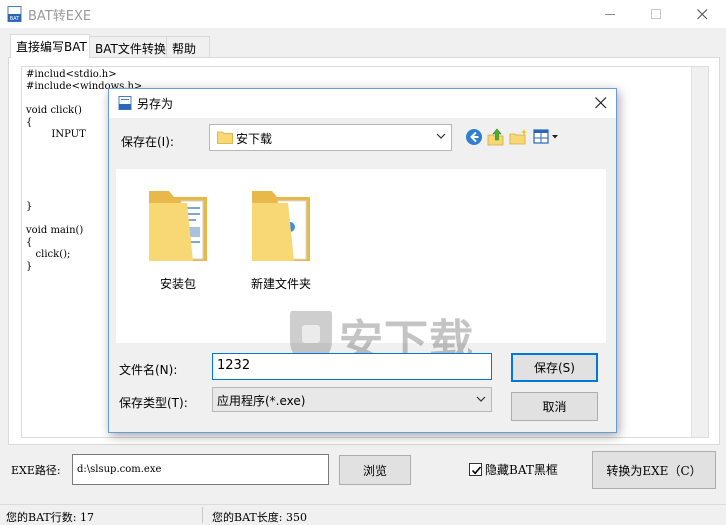 Image resolution: width=726 pixels, height=525 pixels. Describe the element at coordinates (280, 284) in the screenshot. I see `folder-item-label: 新建文件夹` at that location.